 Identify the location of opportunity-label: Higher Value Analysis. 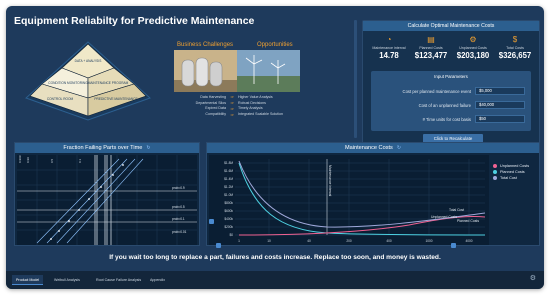
(255, 96).